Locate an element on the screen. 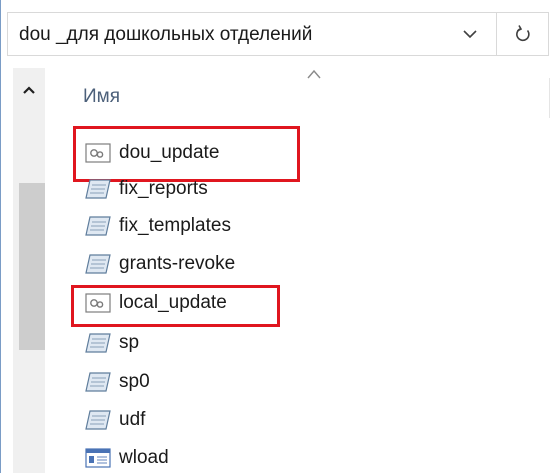 This screenshot has width=559, height=473. file-row-sp: sp is located at coordinates (235, 343).